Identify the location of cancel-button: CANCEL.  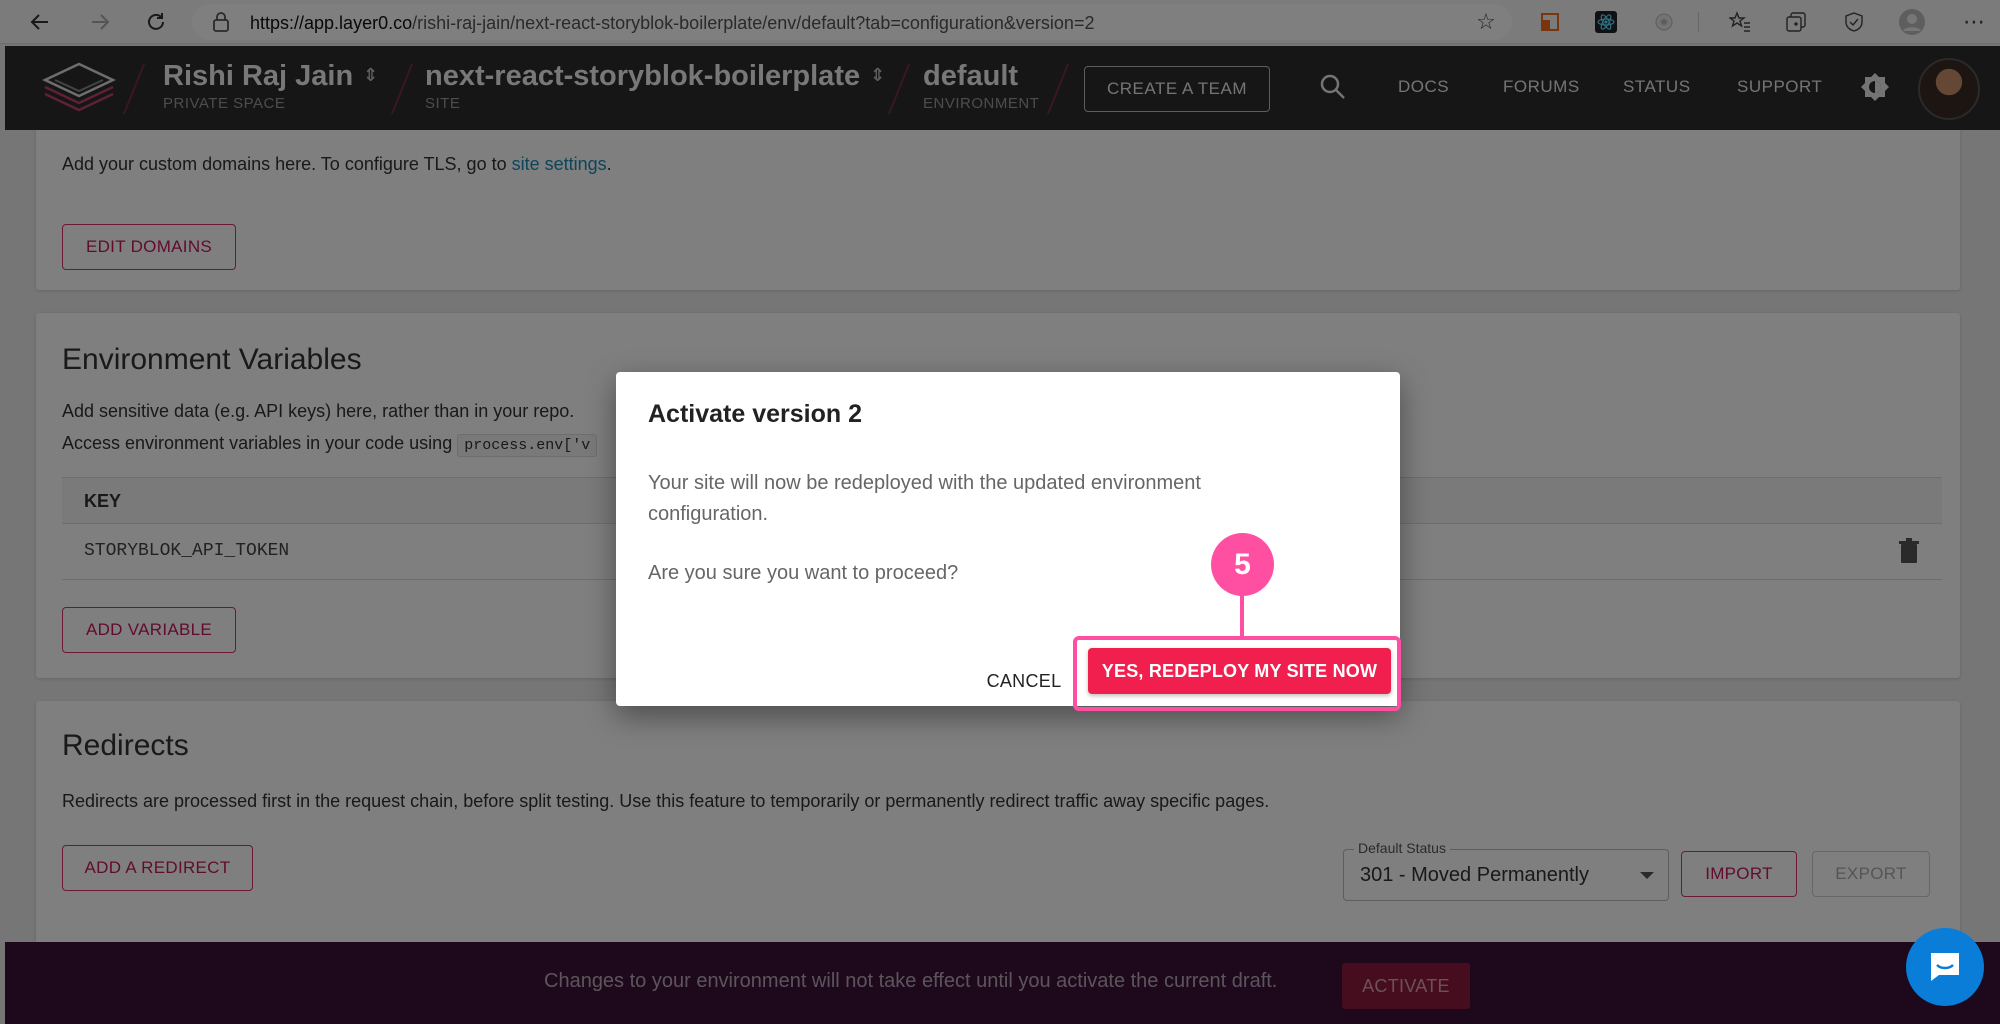
(1024, 681).